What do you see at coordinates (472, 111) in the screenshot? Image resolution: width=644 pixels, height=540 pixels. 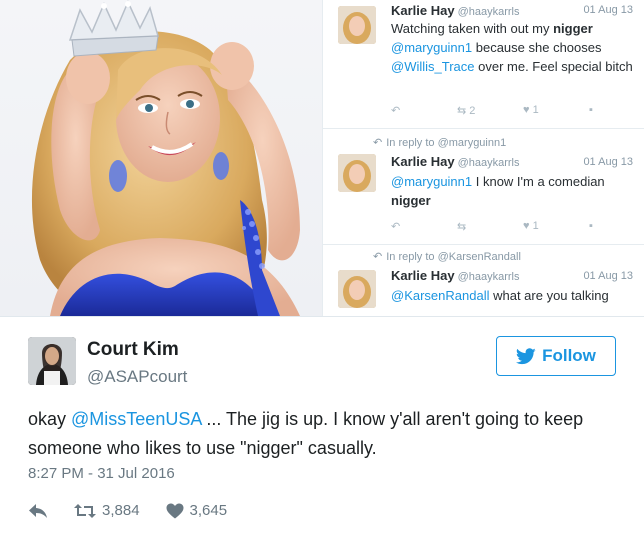 I see `retweet-count: 2` at bounding box center [472, 111].